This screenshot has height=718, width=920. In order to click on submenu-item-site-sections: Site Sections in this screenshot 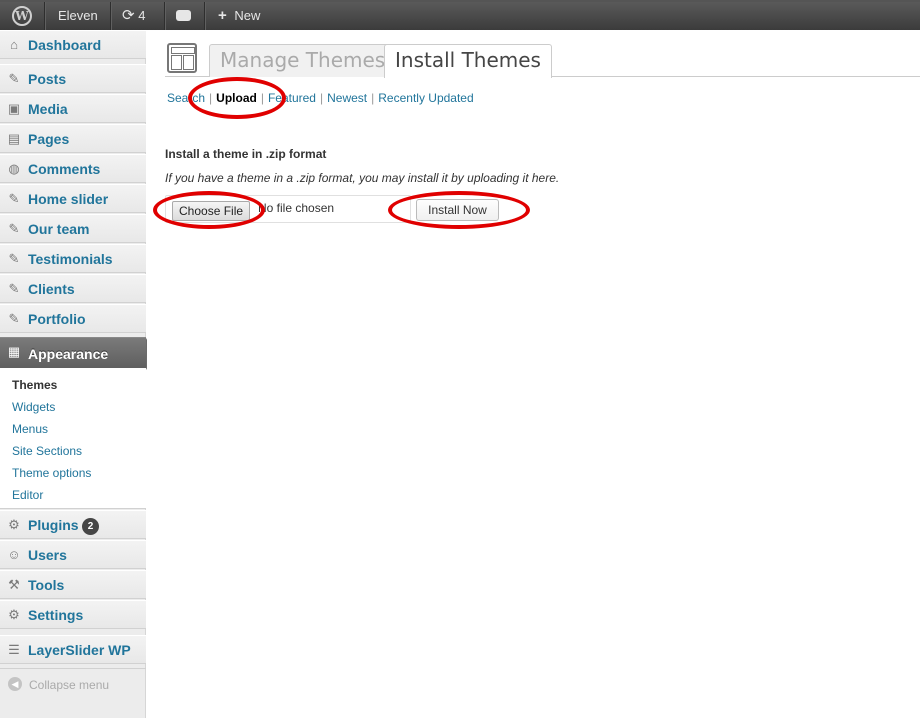, I will do `click(47, 451)`.